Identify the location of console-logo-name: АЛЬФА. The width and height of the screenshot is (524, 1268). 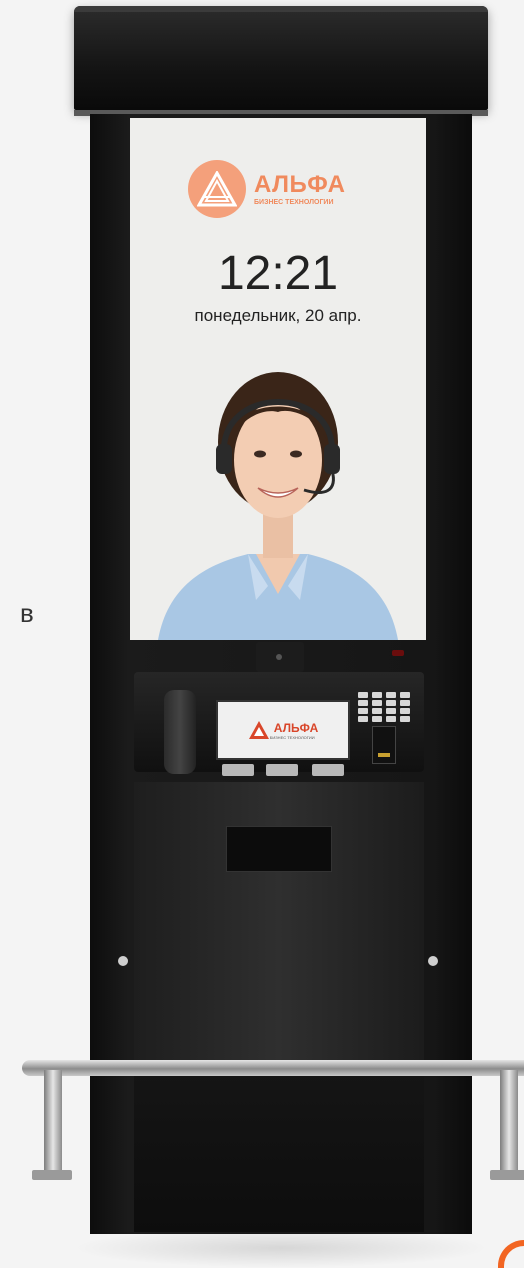
(296, 727).